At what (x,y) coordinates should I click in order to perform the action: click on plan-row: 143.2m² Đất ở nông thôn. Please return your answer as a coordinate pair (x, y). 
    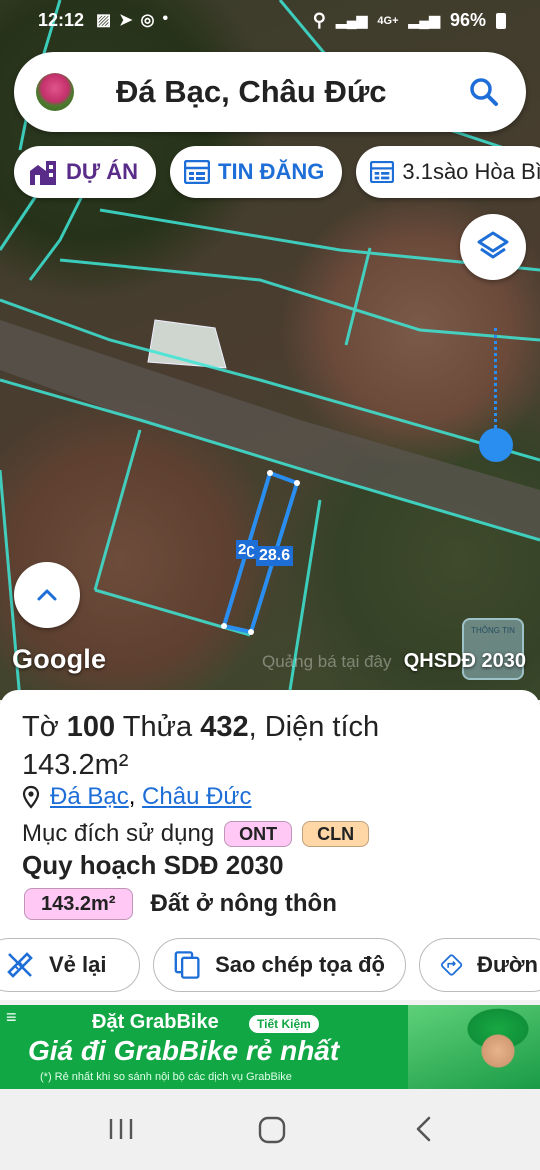
    Looking at the image, I should click on (180, 904).